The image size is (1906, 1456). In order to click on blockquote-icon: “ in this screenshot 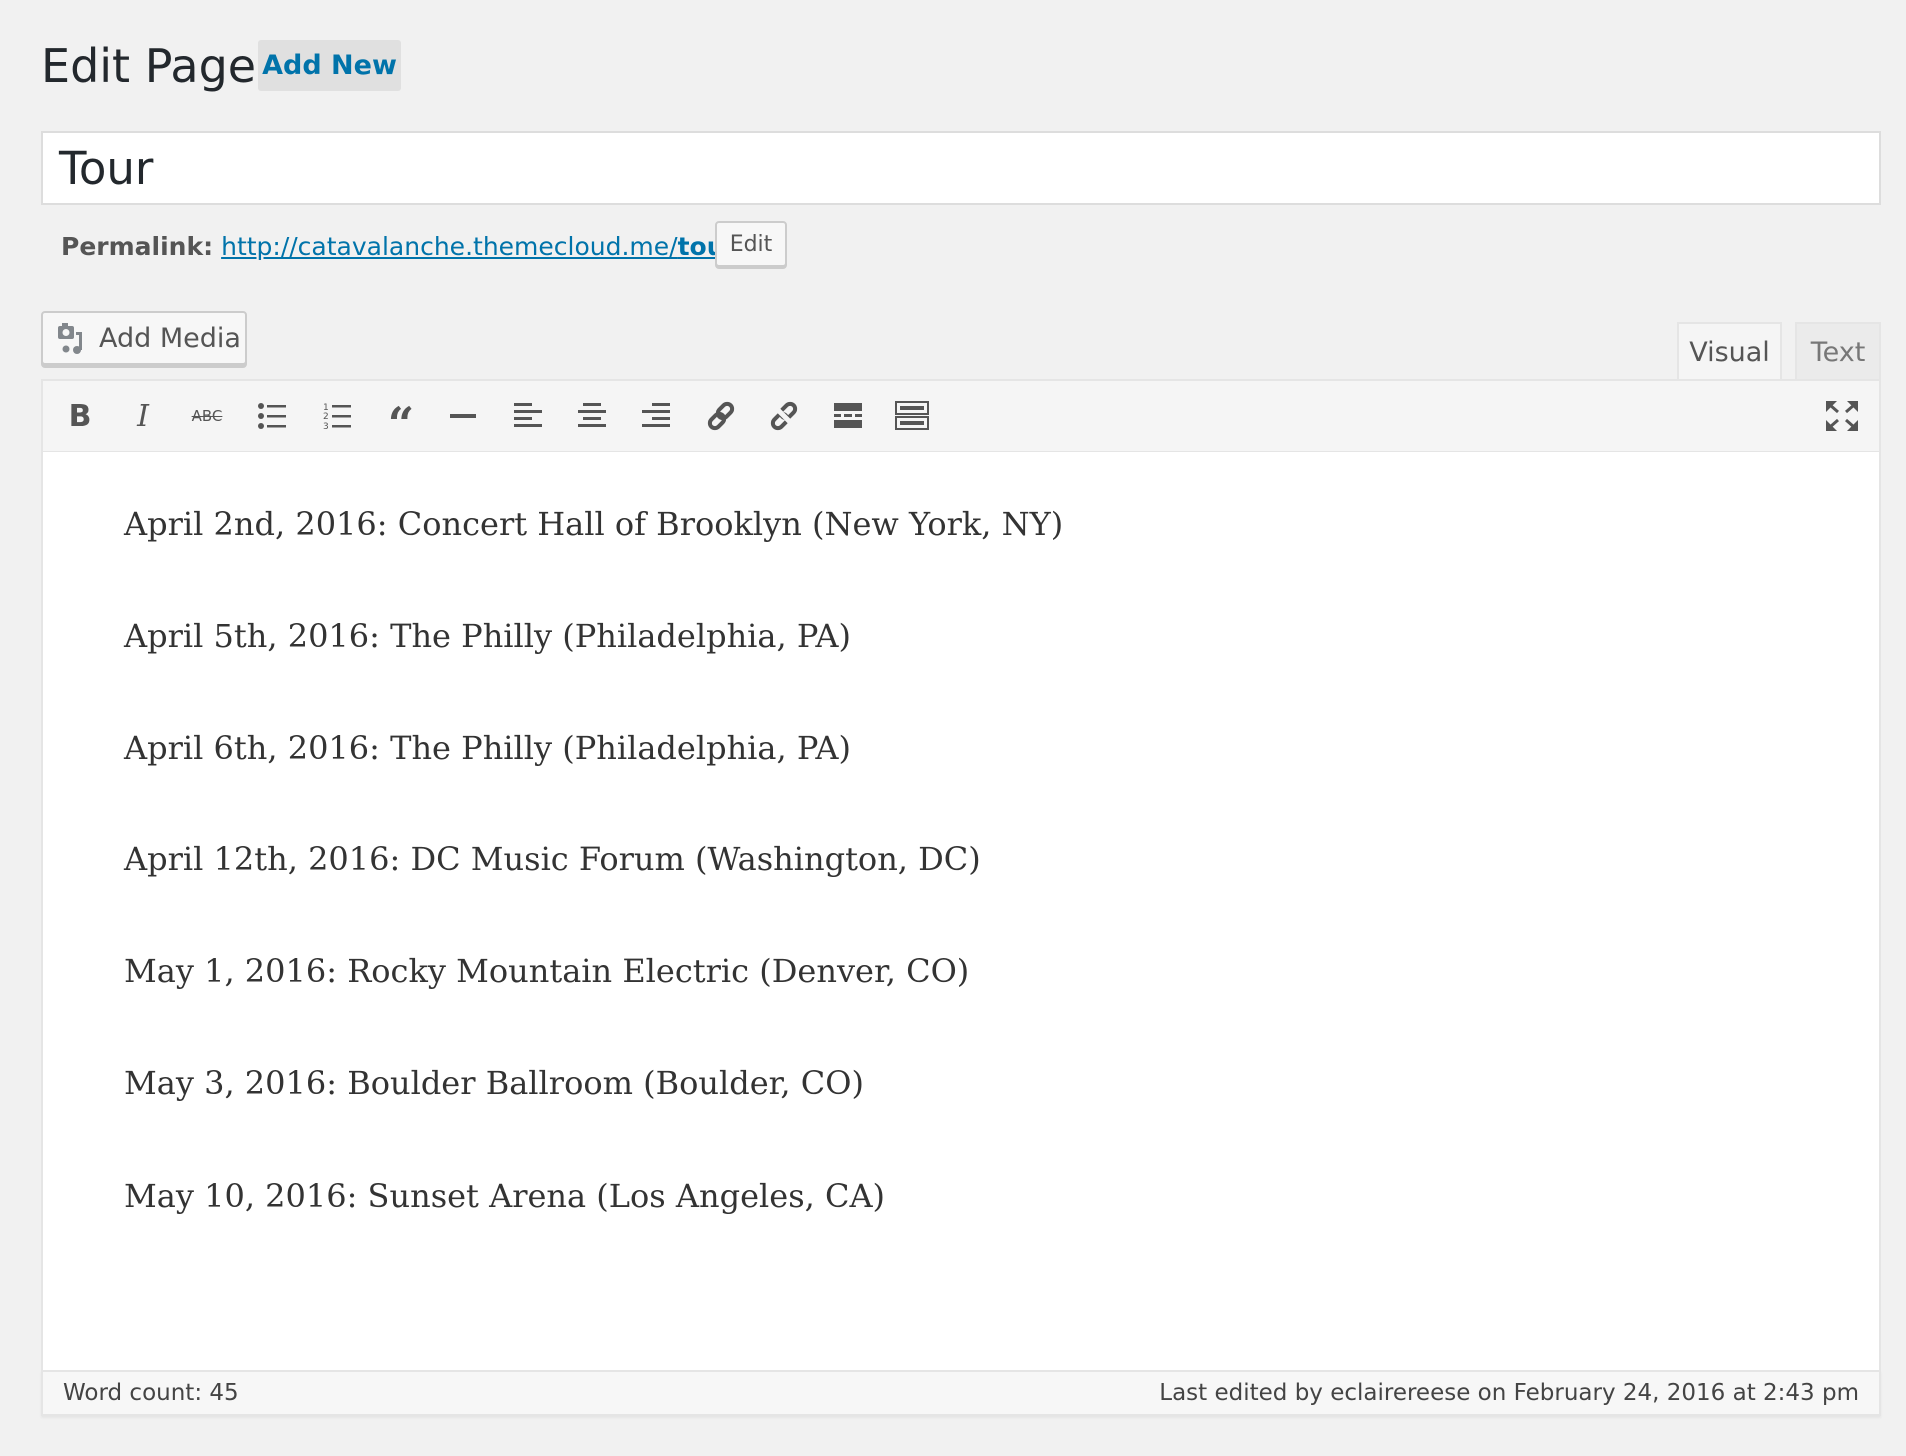, I will do `click(401, 423)`.